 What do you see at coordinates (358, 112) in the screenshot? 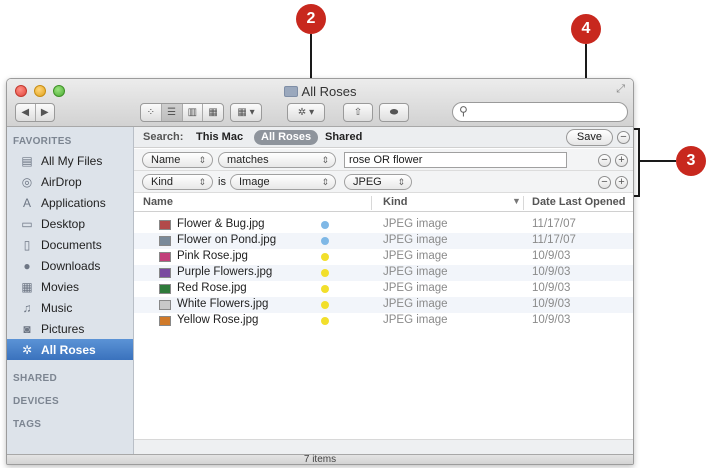
I see `share-button: ⇧` at bounding box center [358, 112].